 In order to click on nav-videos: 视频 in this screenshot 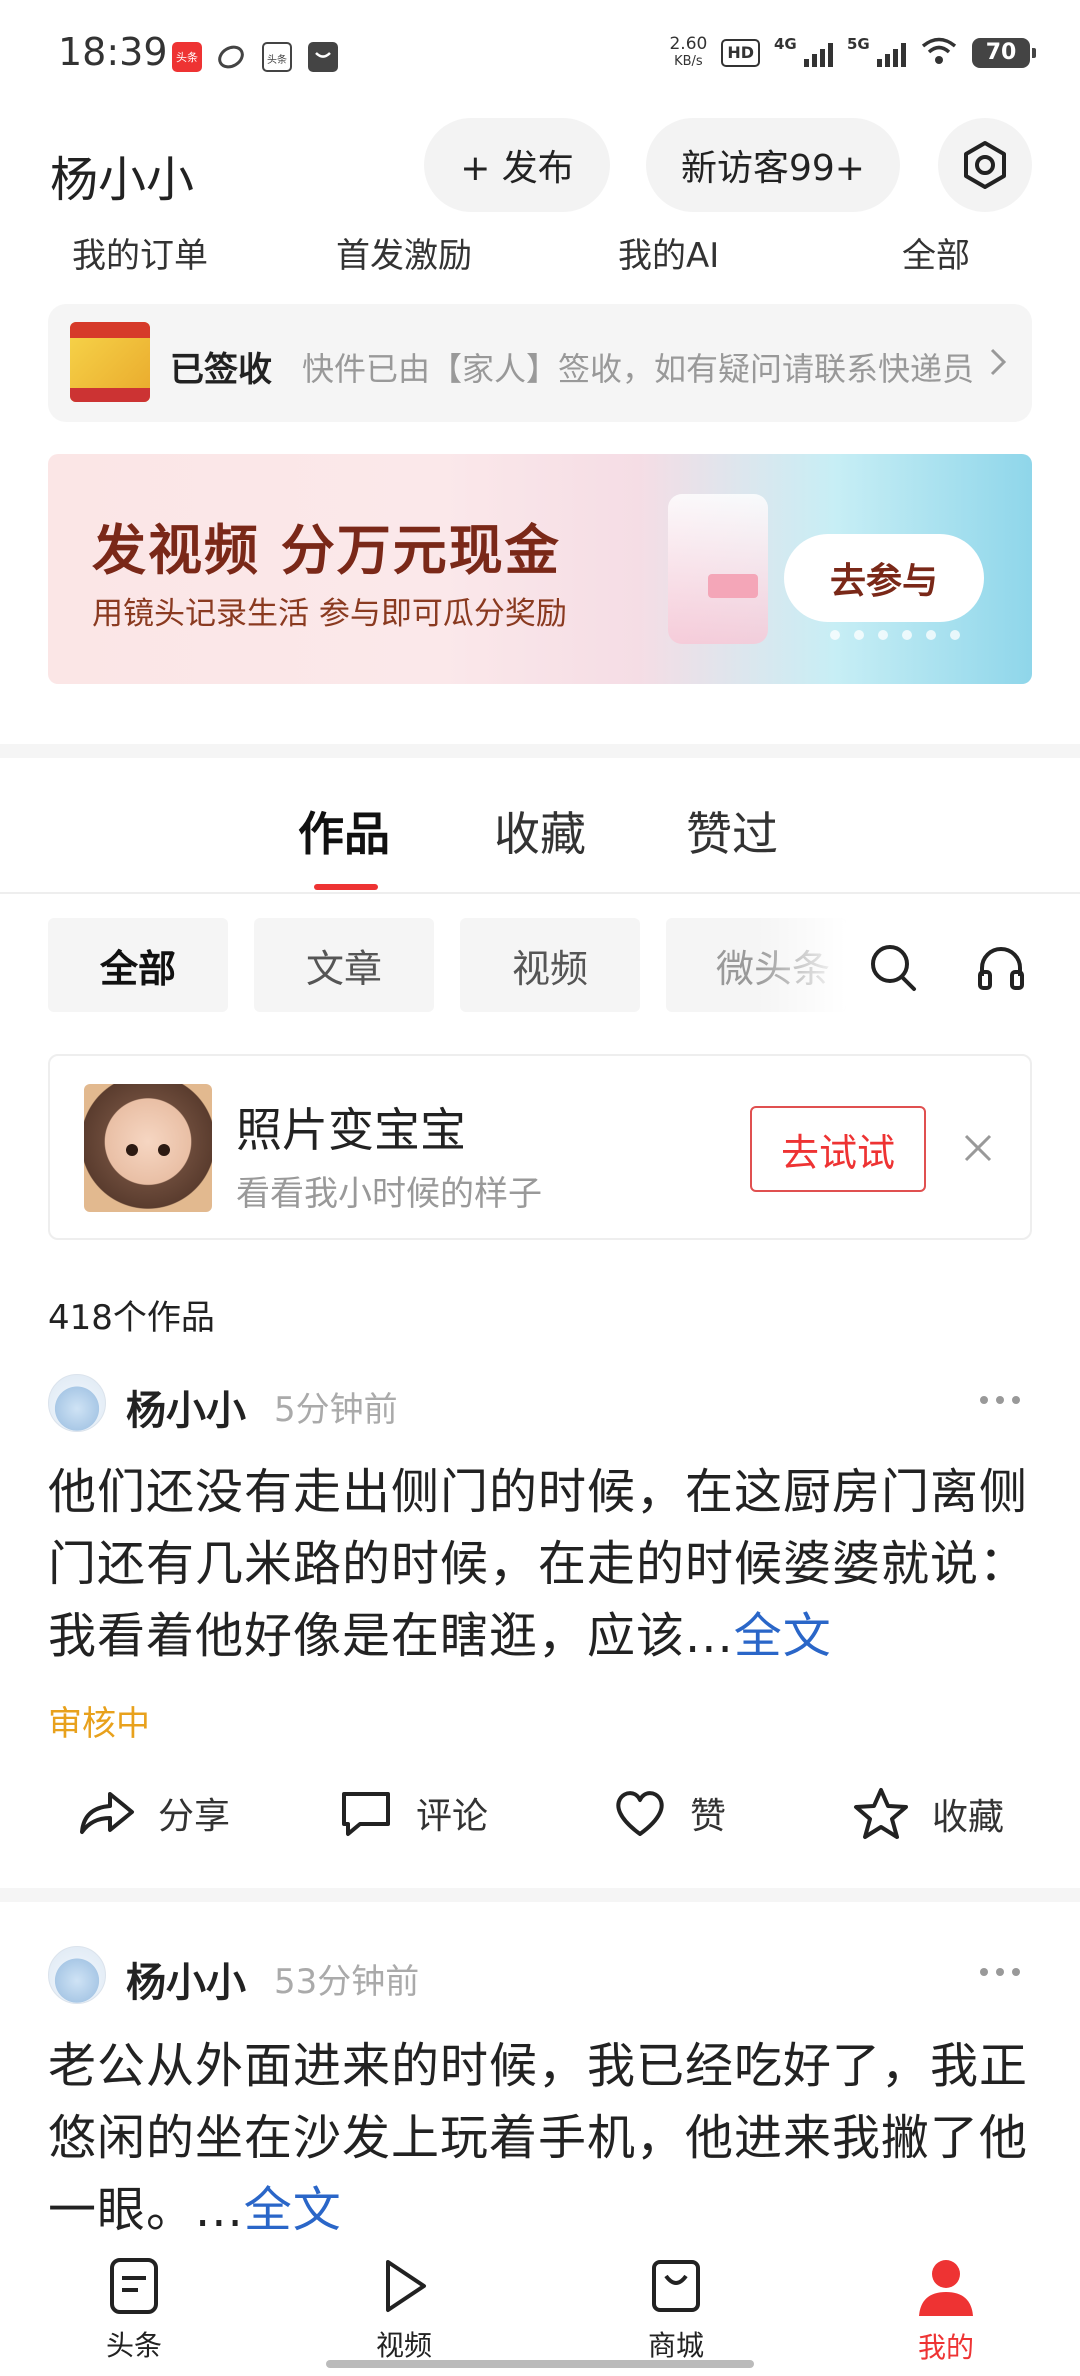, I will do `click(404, 2310)`.